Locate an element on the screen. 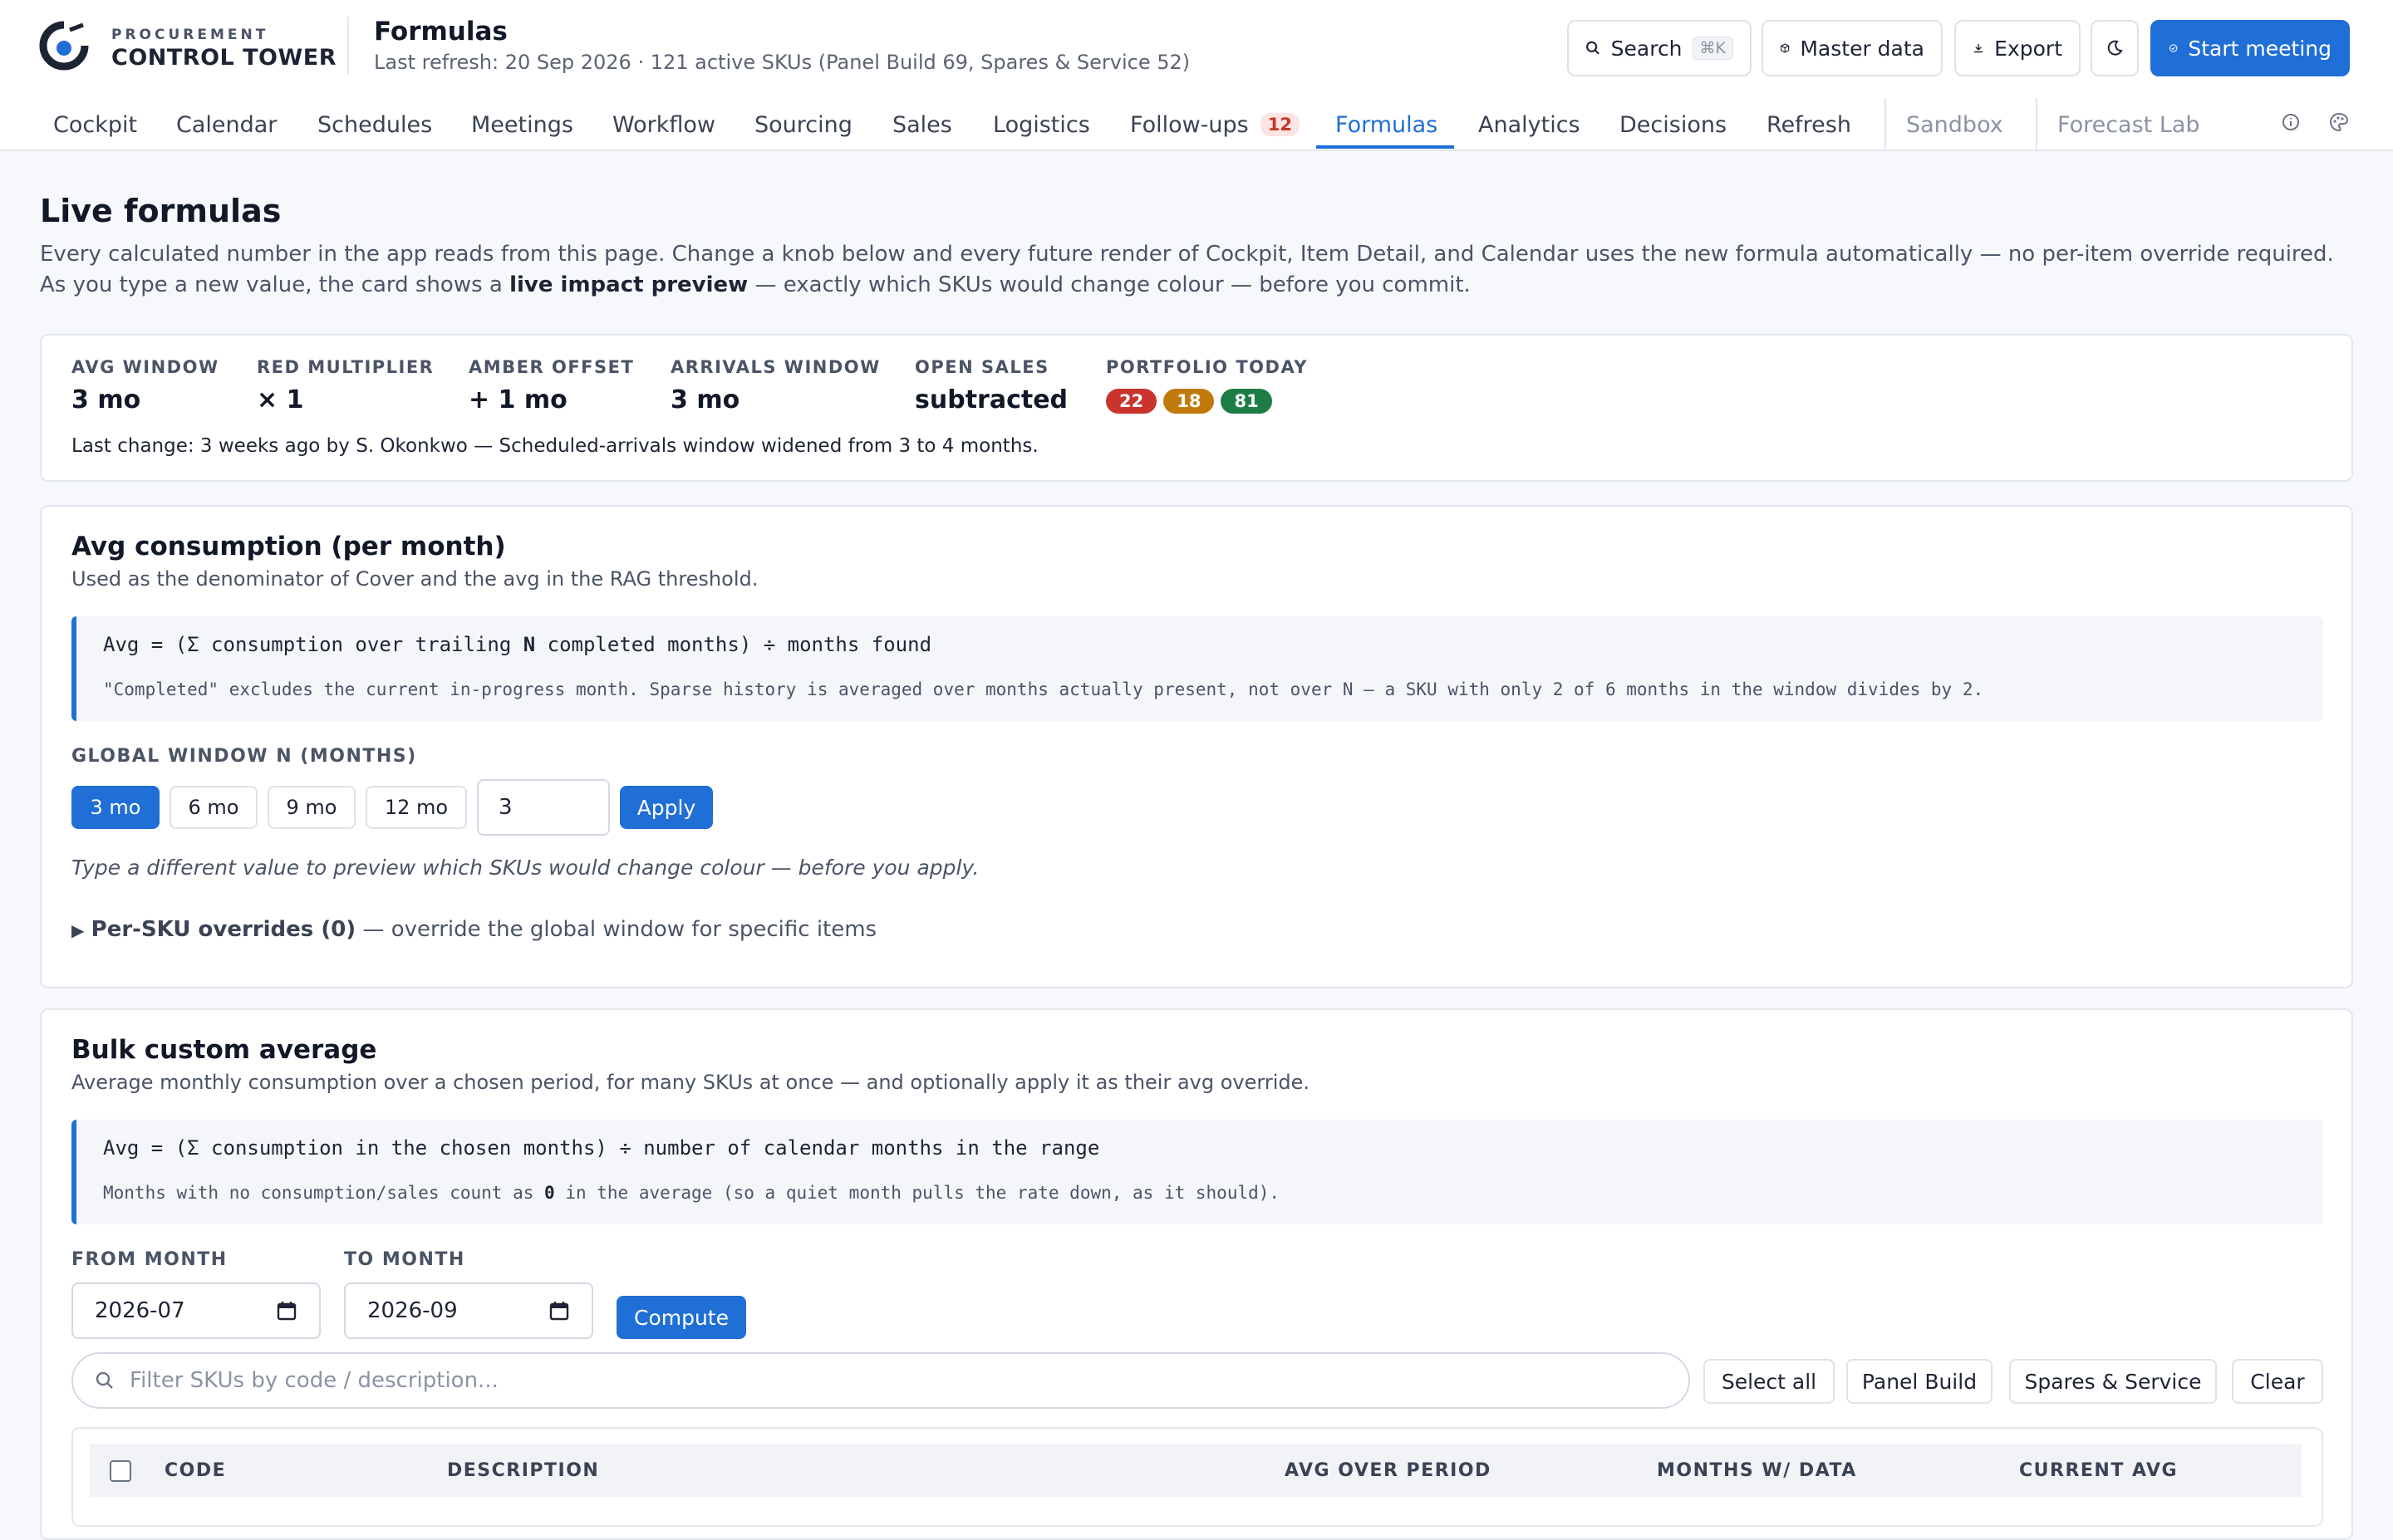  stat-label: OPEN SALES is located at coordinates (982, 367).